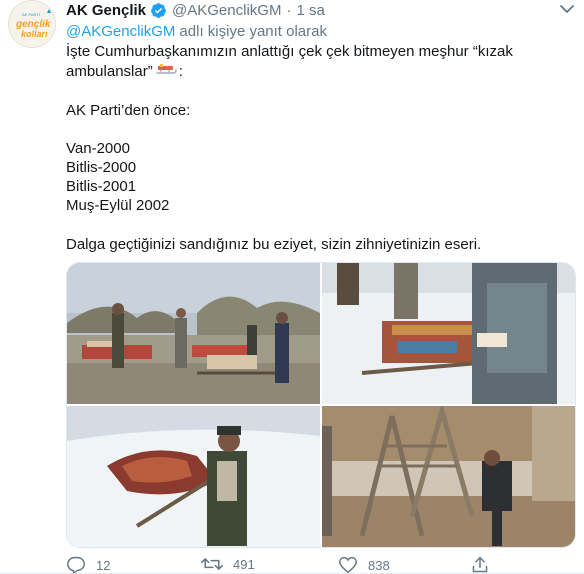 Image resolution: width=584 pixels, height=574 pixels. Describe the element at coordinates (480, 564) in the screenshot. I see `share-icon` at that location.